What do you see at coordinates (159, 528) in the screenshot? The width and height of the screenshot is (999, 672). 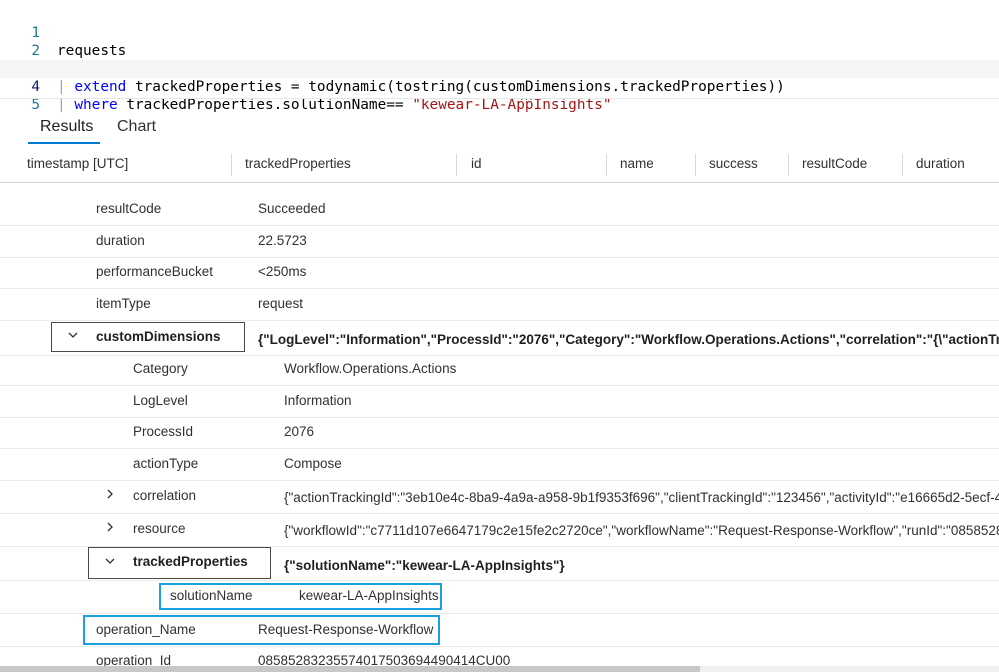 I see `property-key: resource` at bounding box center [159, 528].